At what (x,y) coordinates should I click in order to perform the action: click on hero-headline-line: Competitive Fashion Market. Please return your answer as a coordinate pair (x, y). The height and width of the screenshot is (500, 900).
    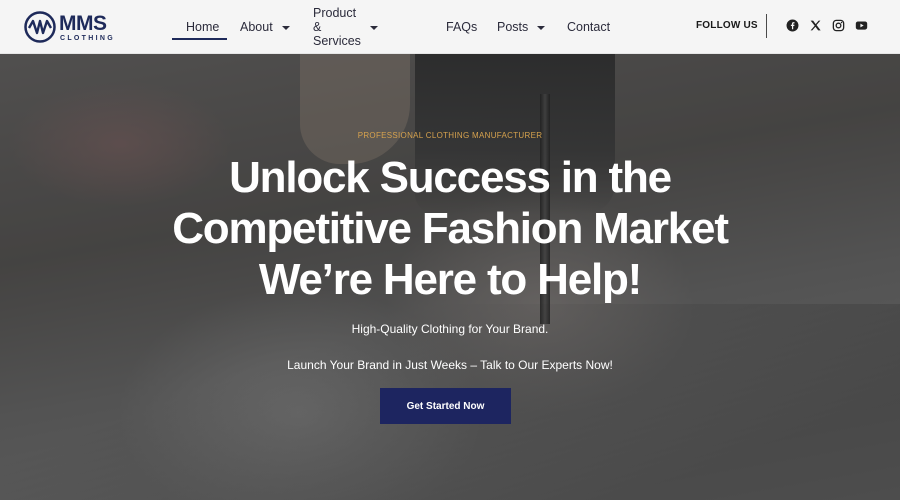
    Looking at the image, I should click on (450, 228).